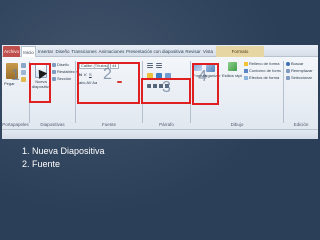 This screenshot has height=240, width=320. What do you see at coordinates (265, 71) in the screenshot?
I see `shape-outline-label: Contorno de forma` at bounding box center [265, 71].